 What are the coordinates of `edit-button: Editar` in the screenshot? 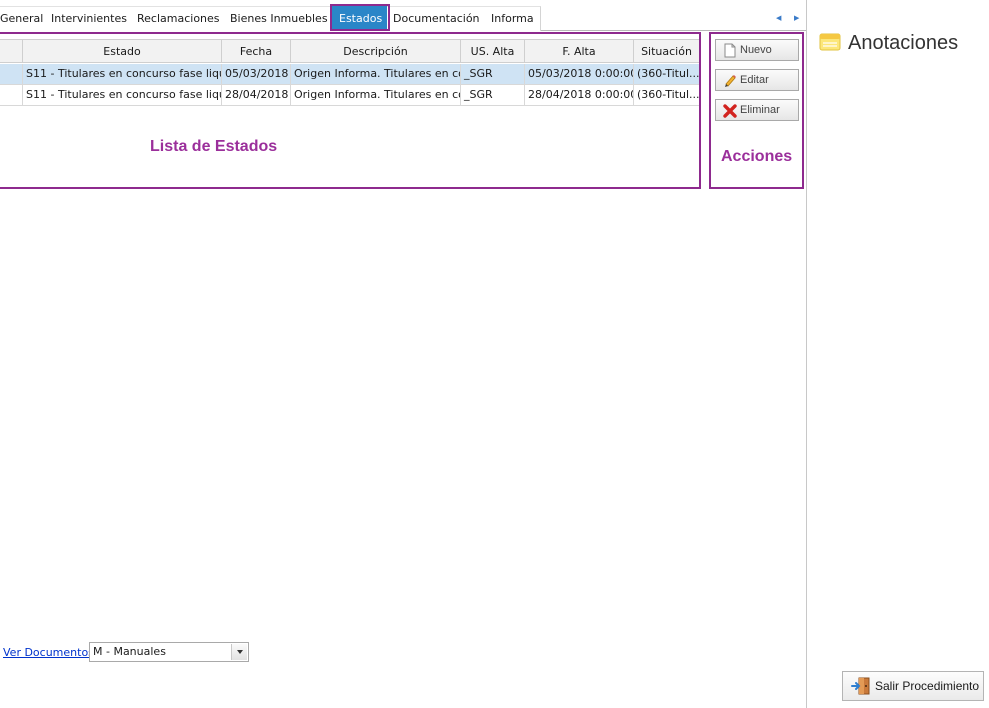 It's located at (757, 80).